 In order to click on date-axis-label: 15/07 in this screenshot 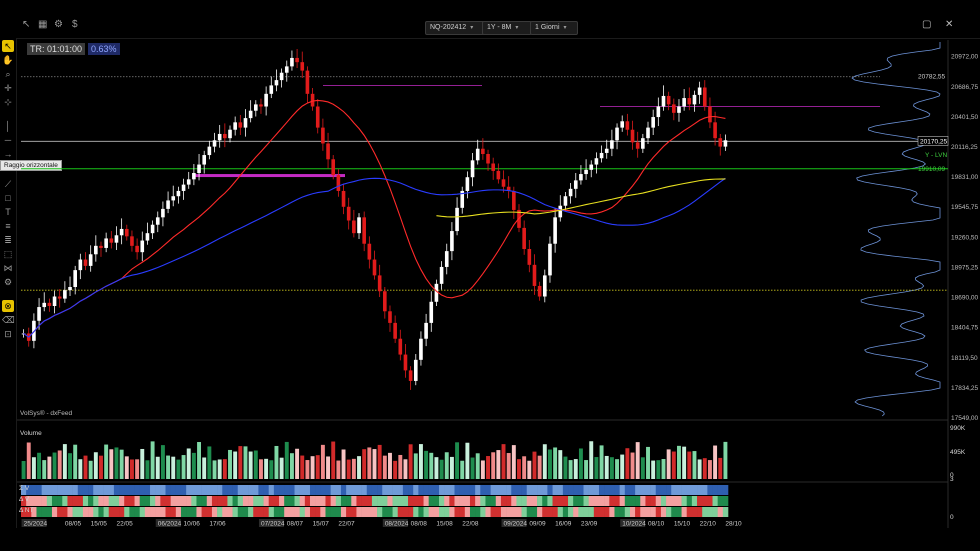, I will do `click(321, 524)`.